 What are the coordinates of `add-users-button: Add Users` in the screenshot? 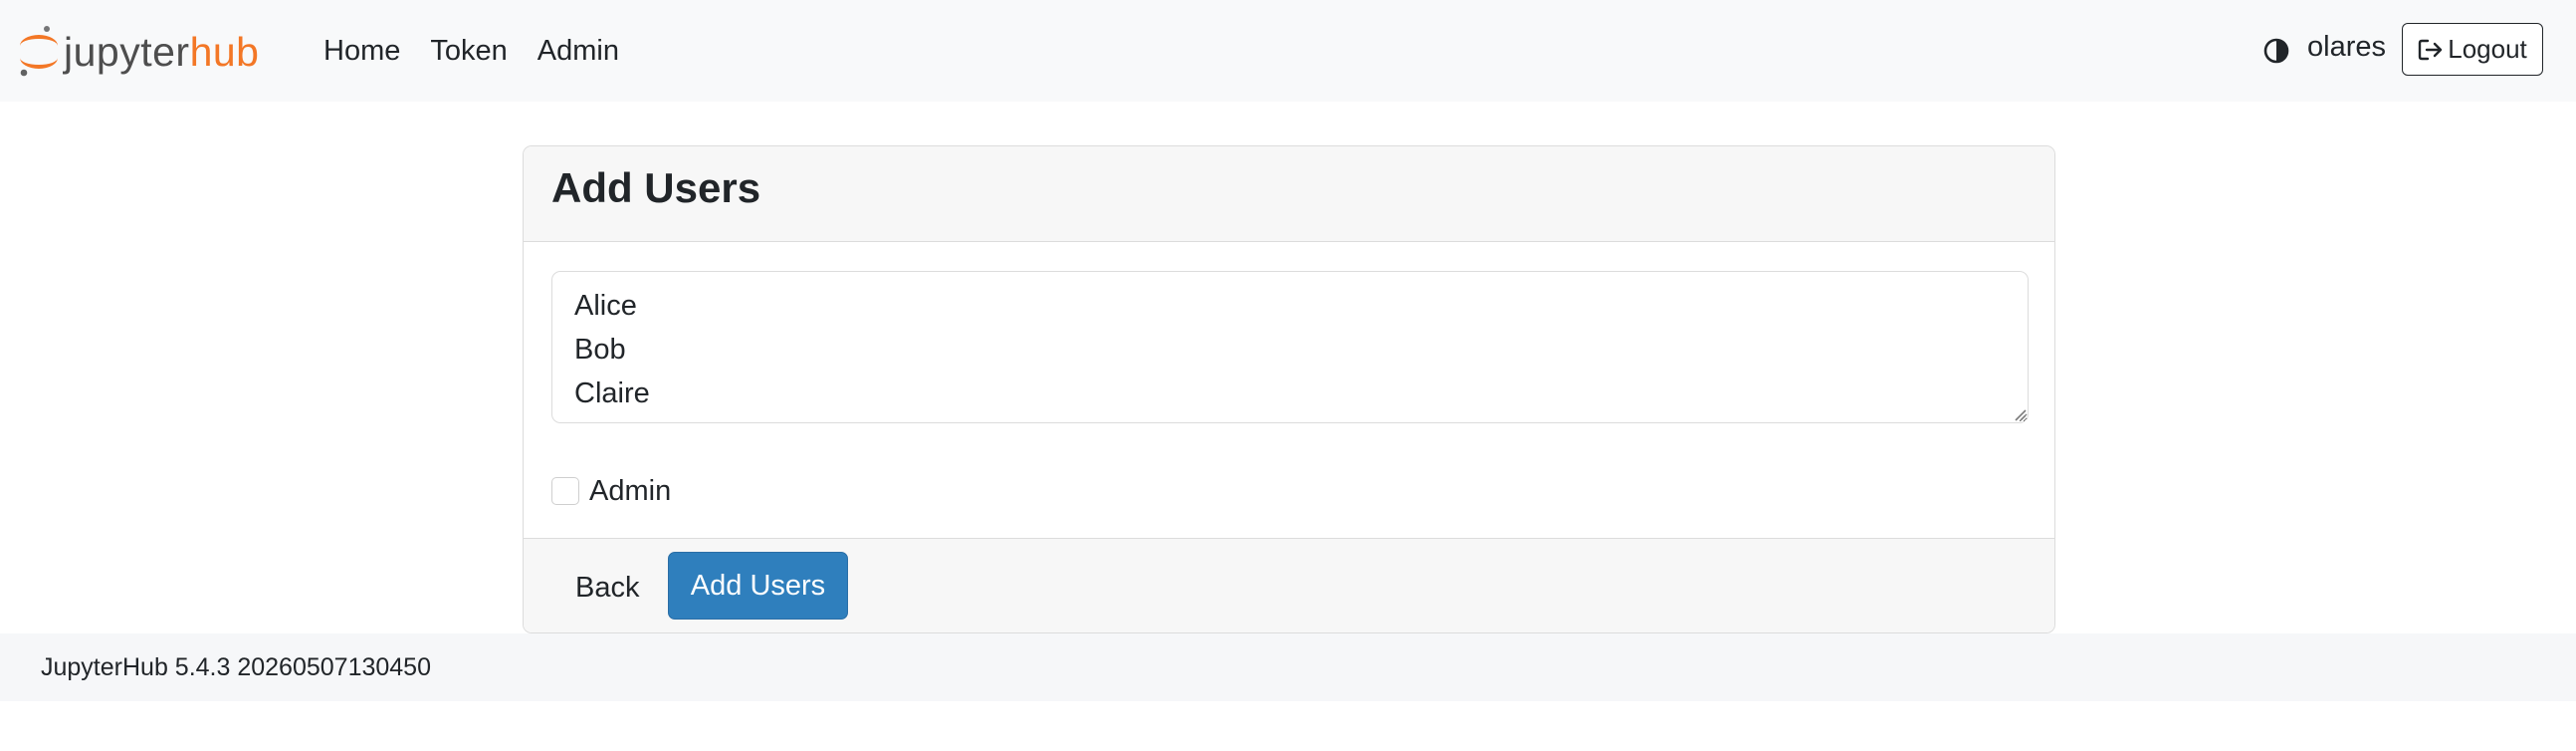 It's located at (758, 586).